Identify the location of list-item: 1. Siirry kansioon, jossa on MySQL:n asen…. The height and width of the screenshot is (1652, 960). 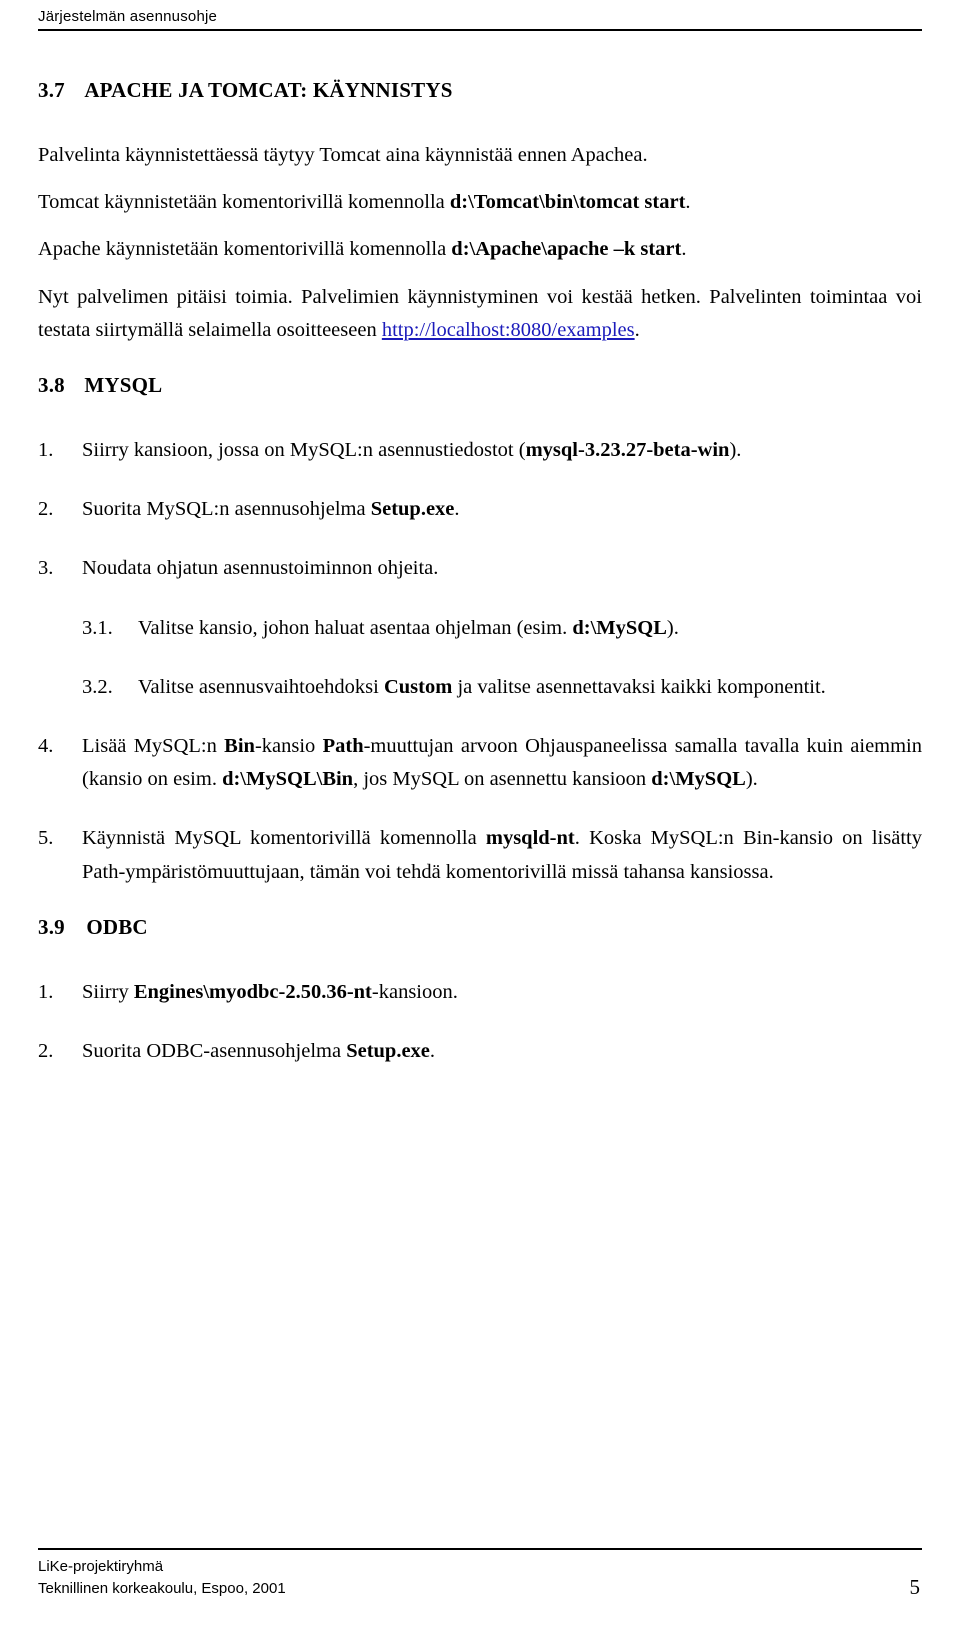
(480, 450).